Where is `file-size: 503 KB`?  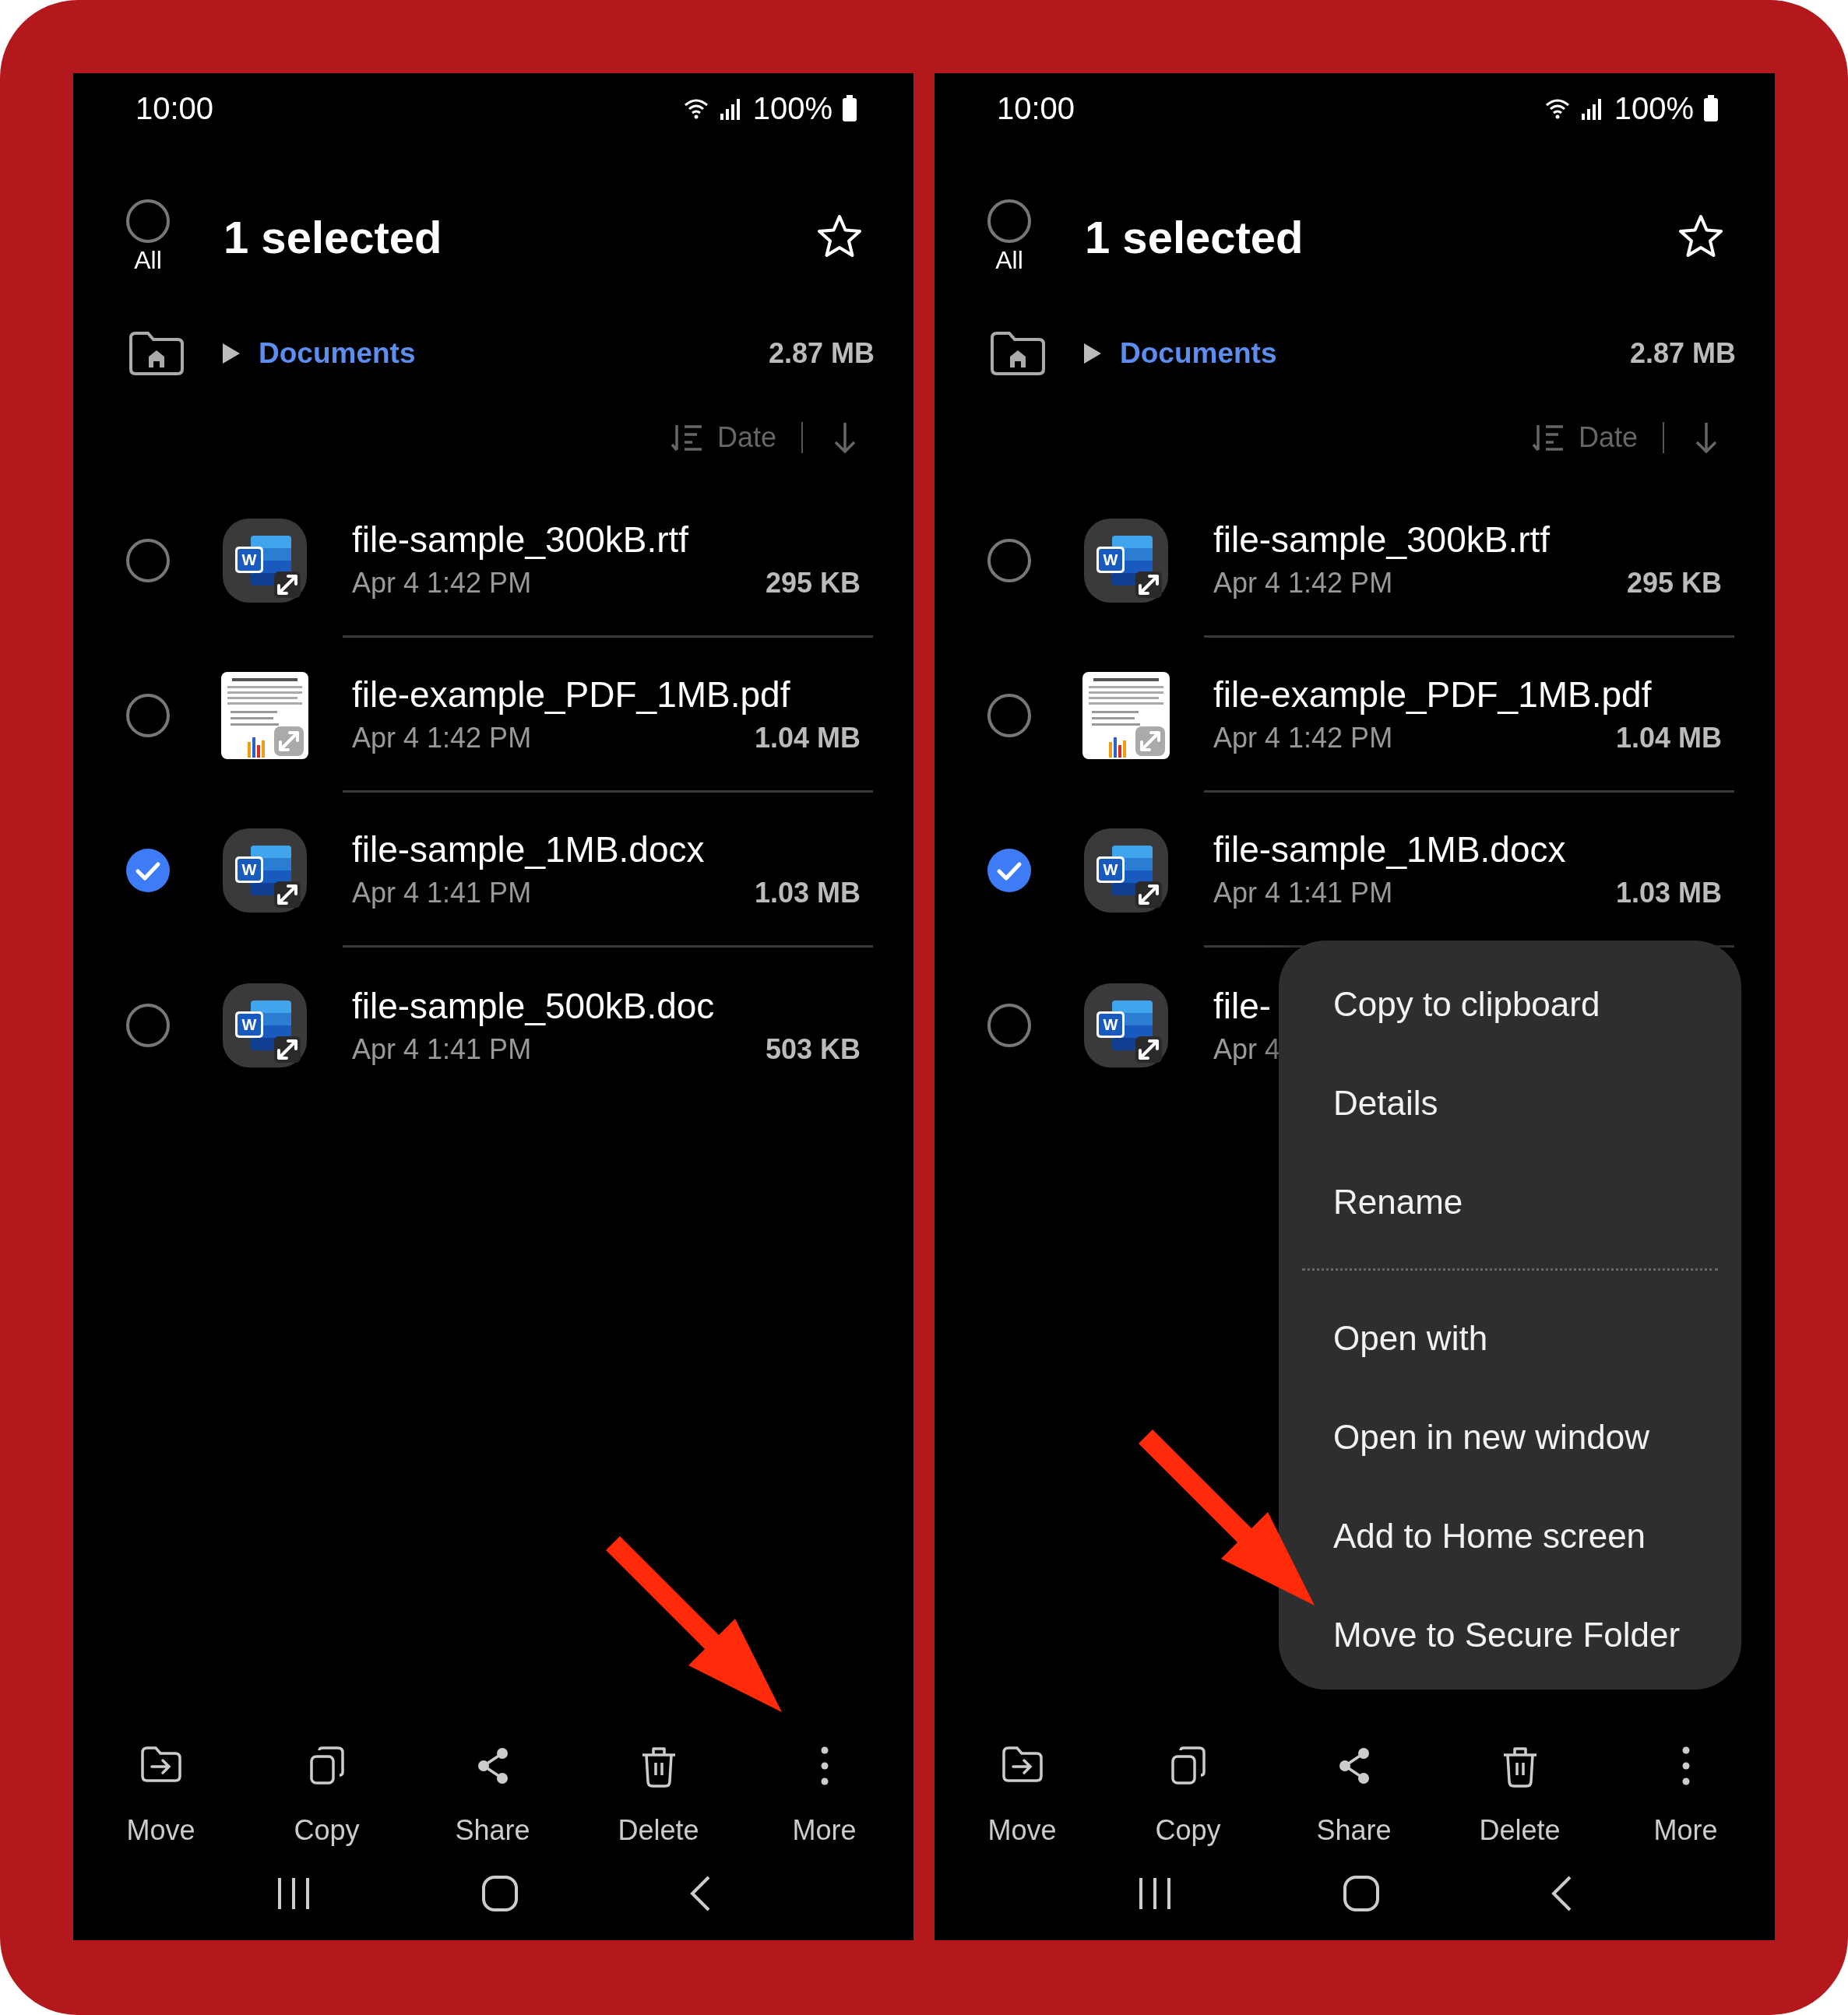 file-size: 503 KB is located at coordinates (813, 1049).